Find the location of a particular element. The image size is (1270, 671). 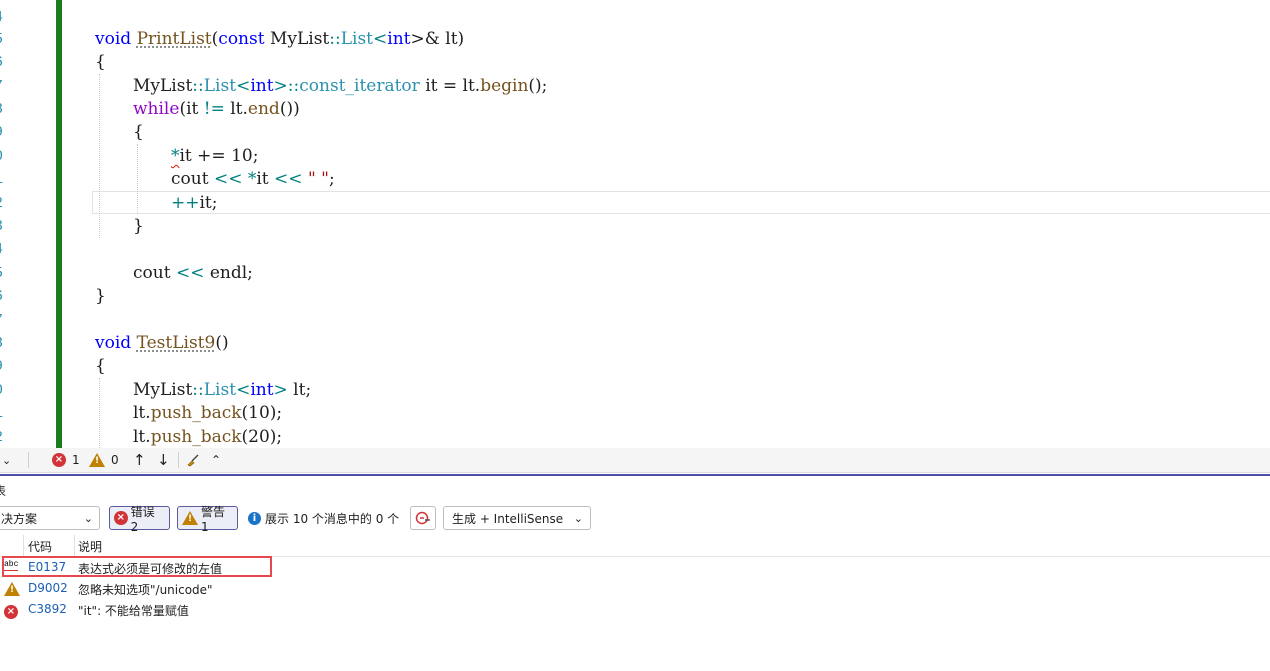

table-row: × C3892 "it": 不能给常量赋值 is located at coordinates (635, 609).